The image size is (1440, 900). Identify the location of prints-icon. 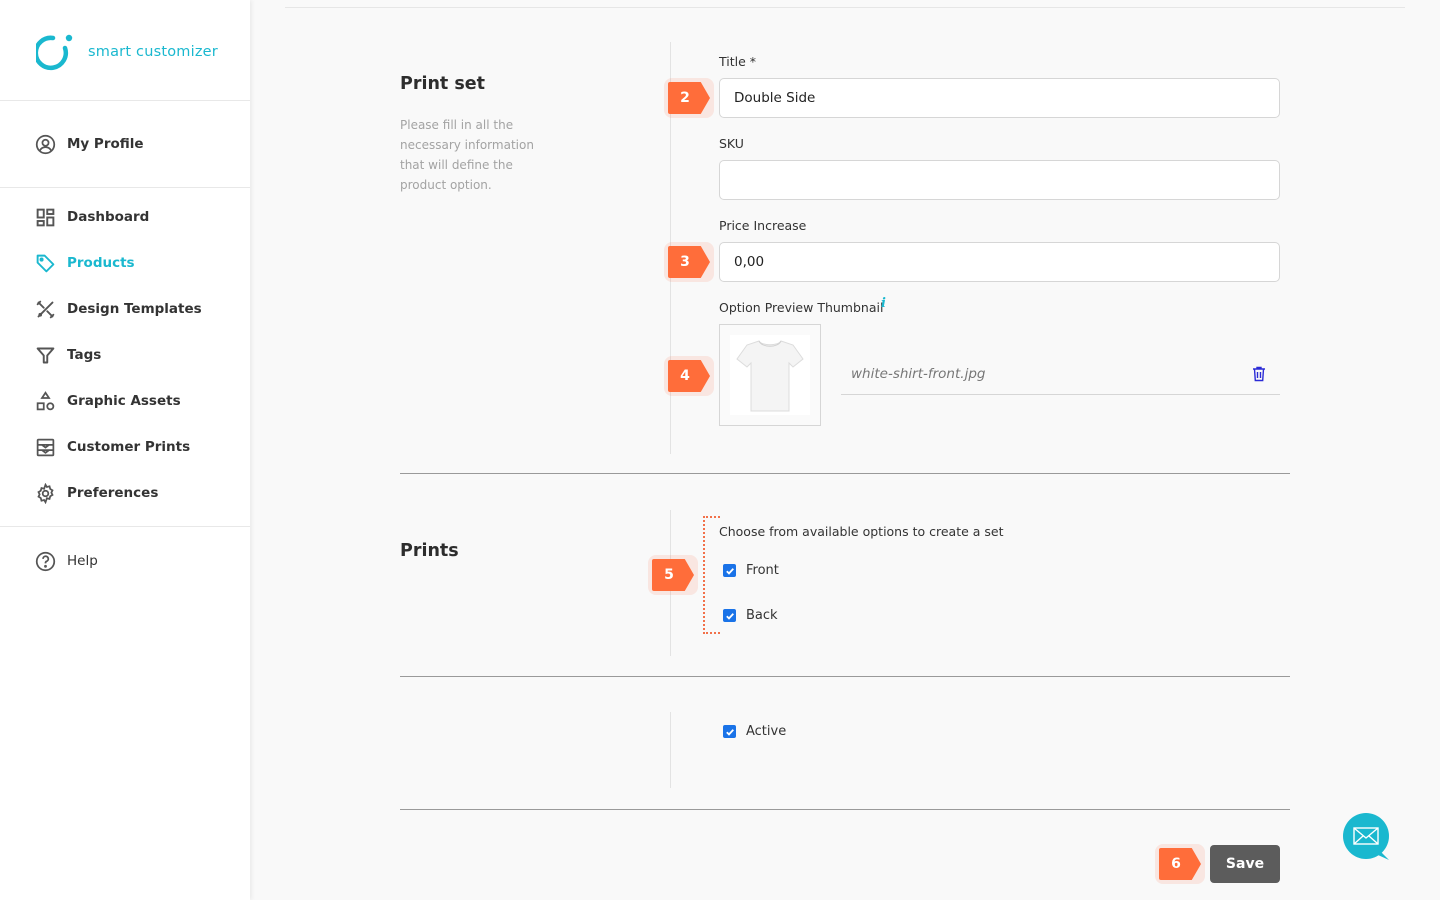
(45, 447).